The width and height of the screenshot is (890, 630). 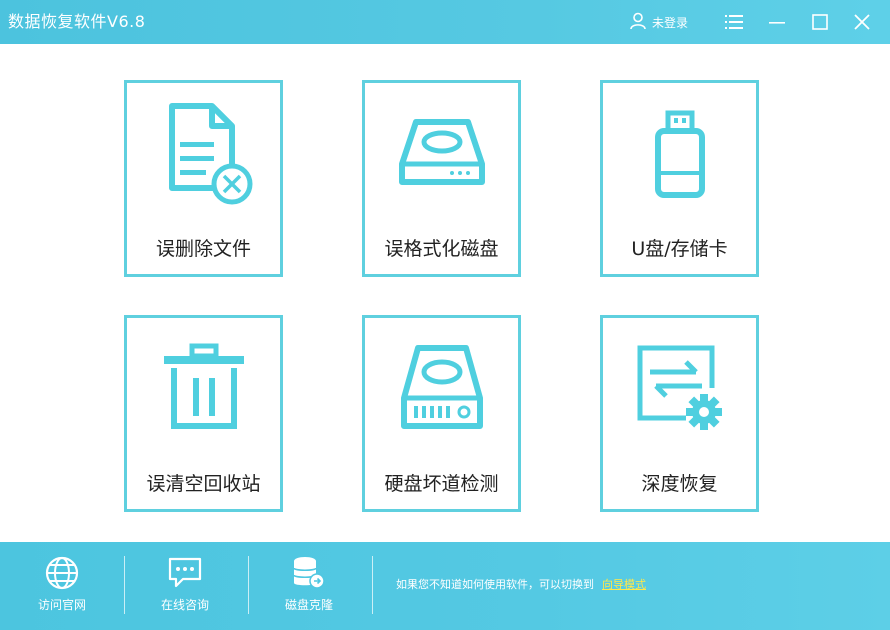 I want to click on footer-button-label: 访问官网, so click(x=61, y=605).